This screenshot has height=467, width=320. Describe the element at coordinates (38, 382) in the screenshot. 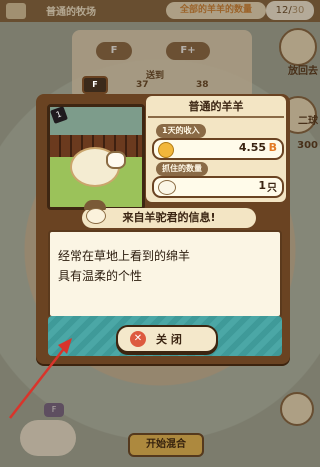

I see `arrow-shaft` at that location.